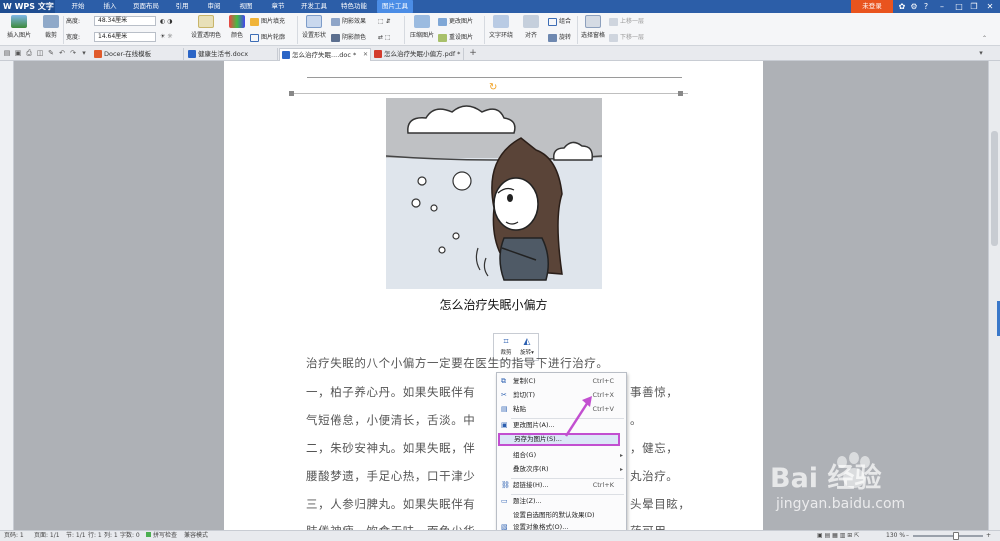  I want to click on color-contrast-icon: ◐ ◑, so click(166, 21).